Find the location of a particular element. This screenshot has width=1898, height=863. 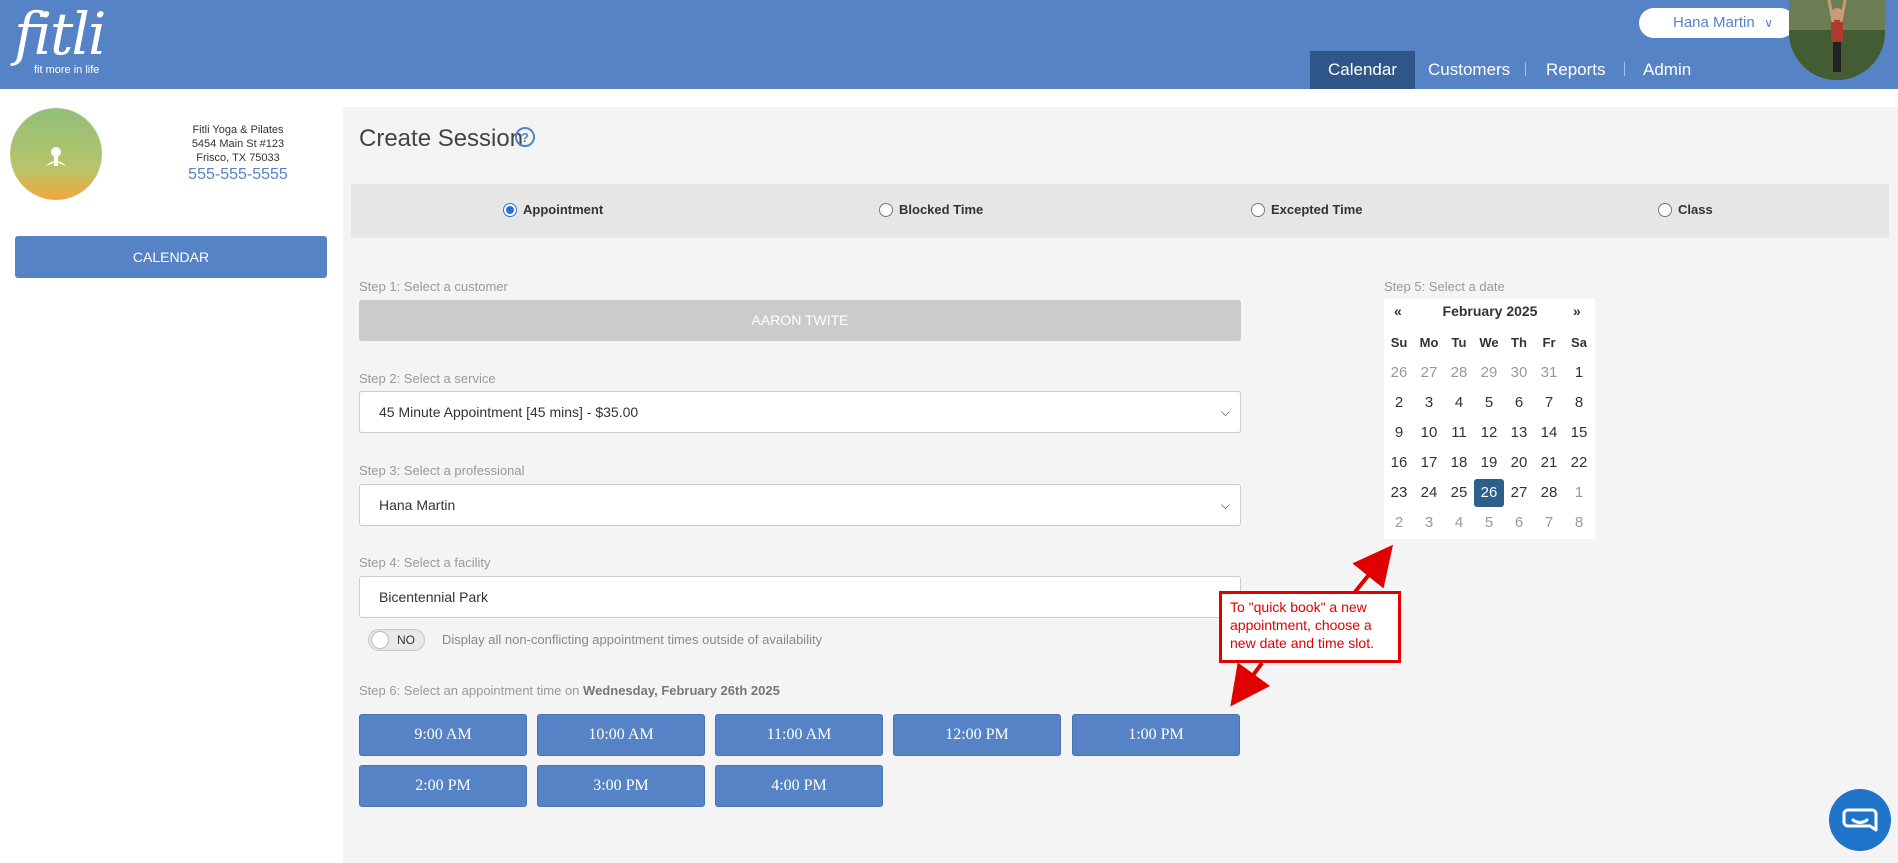

time-slot-button: 1:00 PM is located at coordinates (1156, 735).